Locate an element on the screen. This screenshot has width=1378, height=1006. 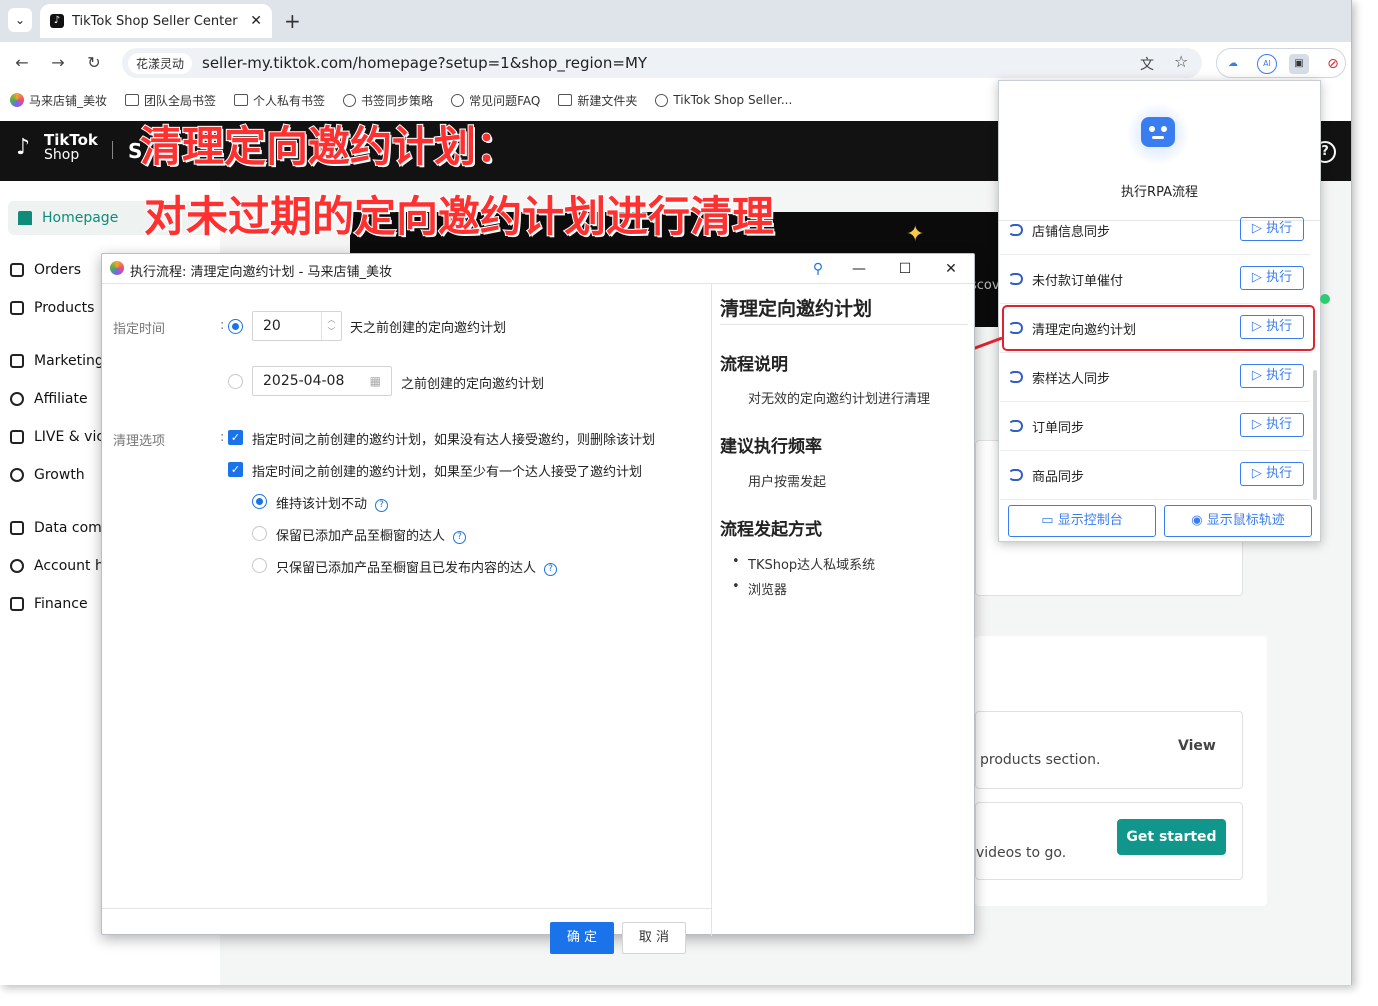
date-input: 2025-04-08 ▦ is located at coordinates (322, 381).